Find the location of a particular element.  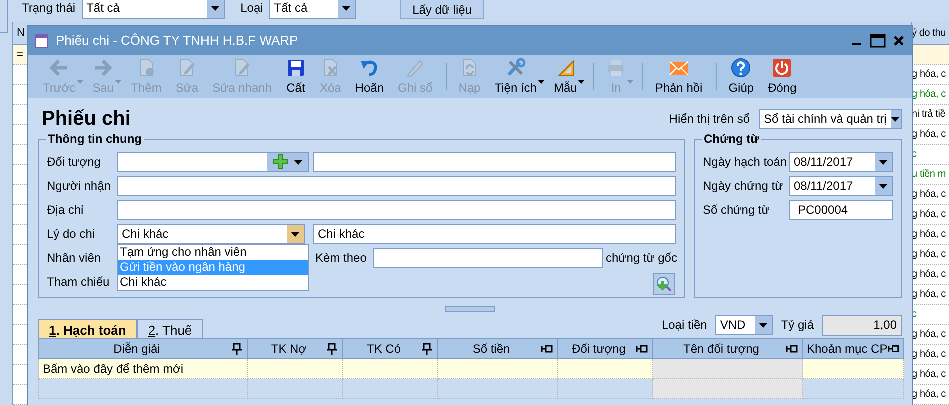

table-cell: Bấm vào đây để thêm mới is located at coordinates (143, 368).